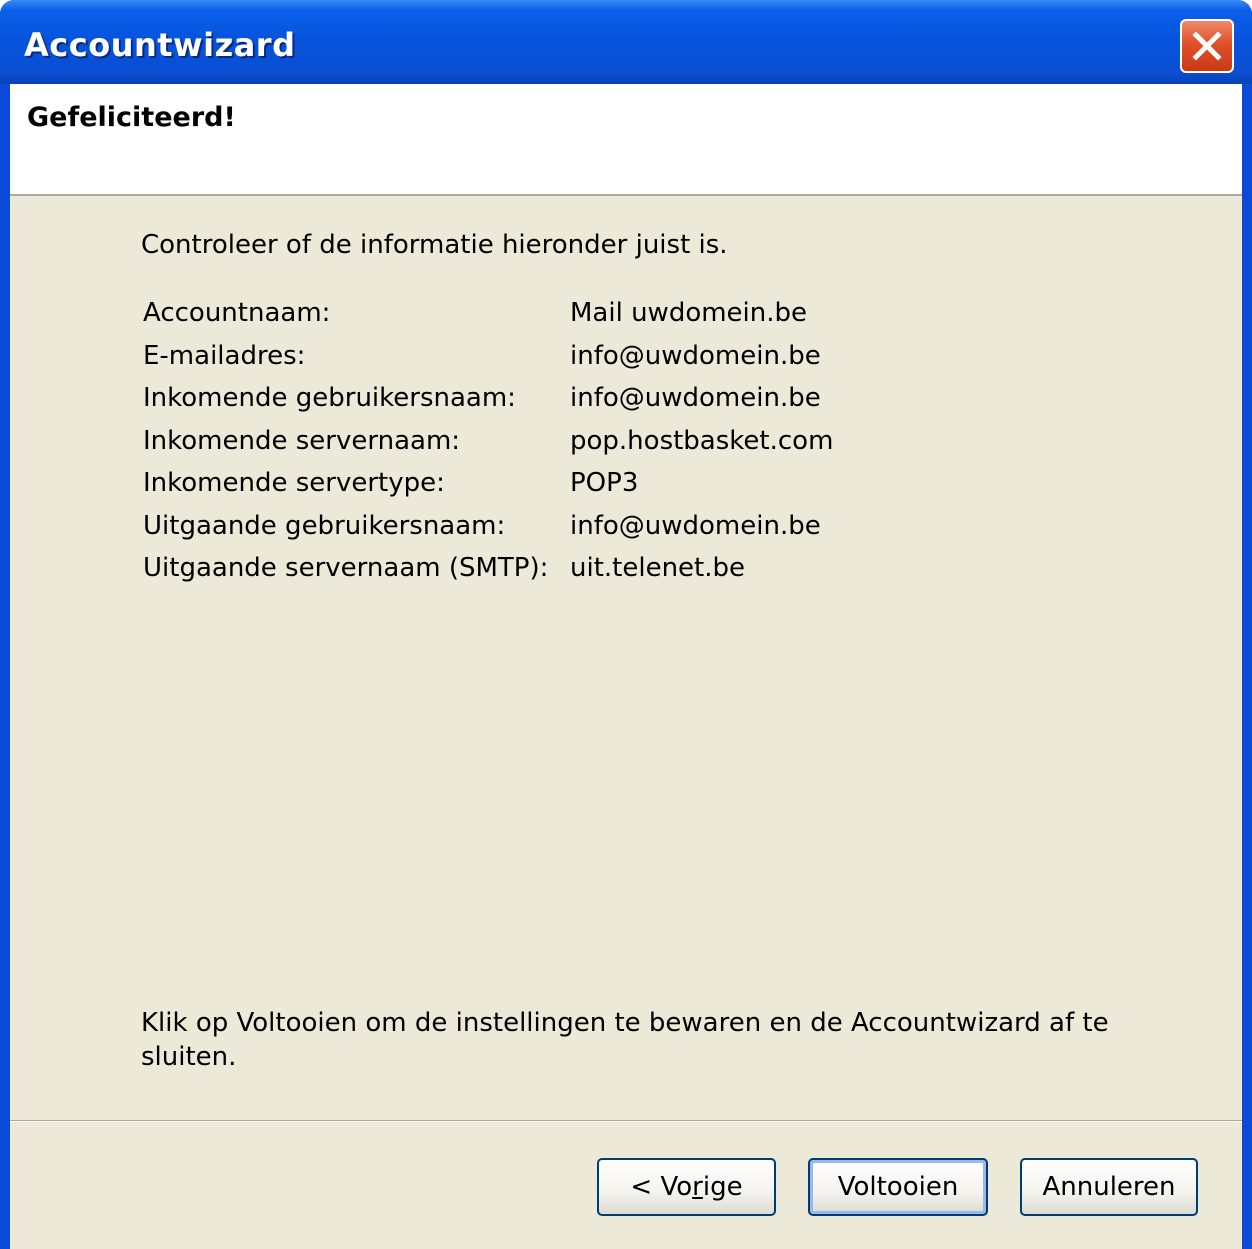 The width and height of the screenshot is (1252, 1249). Describe the element at coordinates (346, 568) in the screenshot. I see `row-label: Uitgaande servernaam (SMTP):` at that location.